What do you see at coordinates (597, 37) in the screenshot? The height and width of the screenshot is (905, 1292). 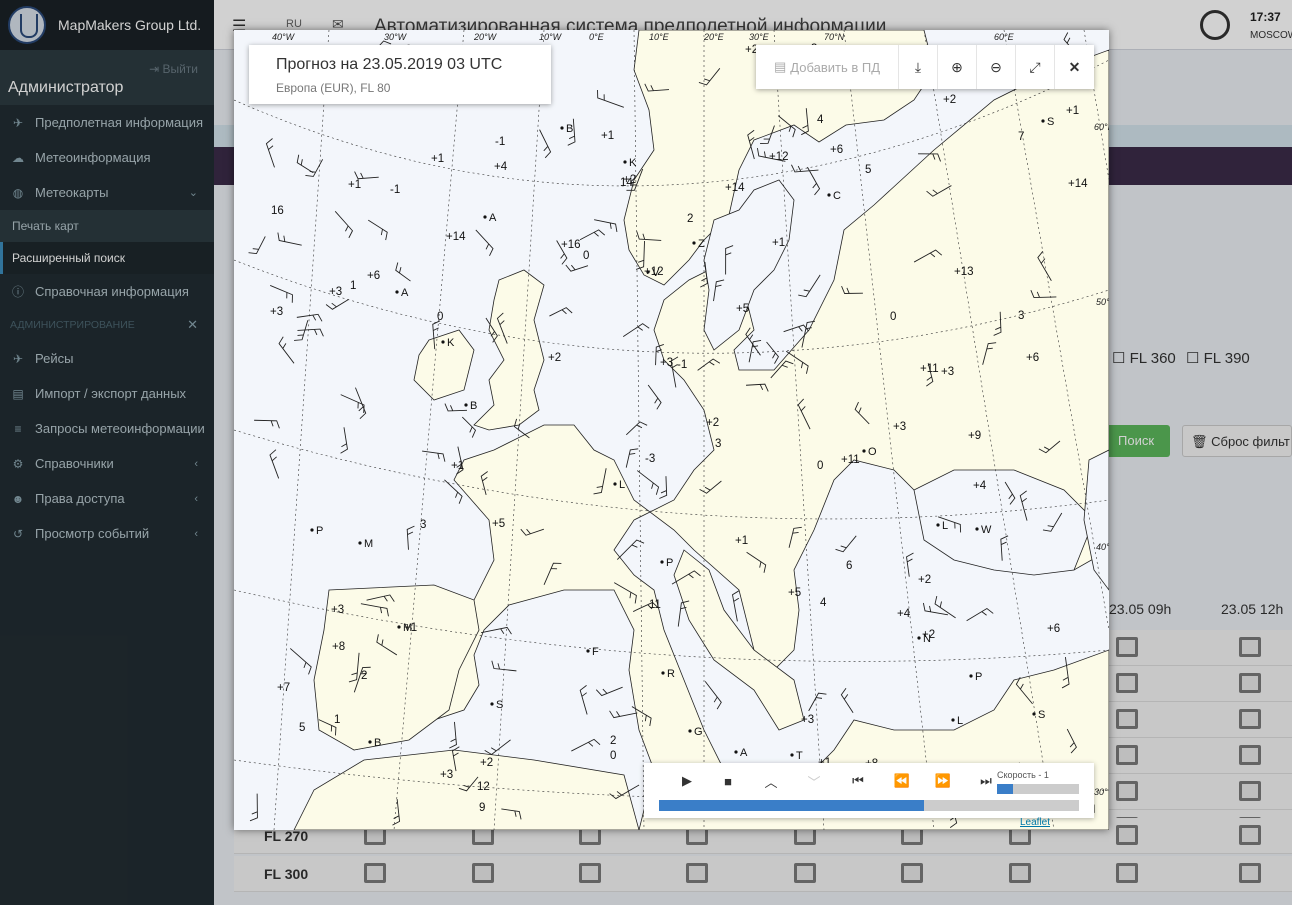 I see `degree-label: 0°E` at bounding box center [597, 37].